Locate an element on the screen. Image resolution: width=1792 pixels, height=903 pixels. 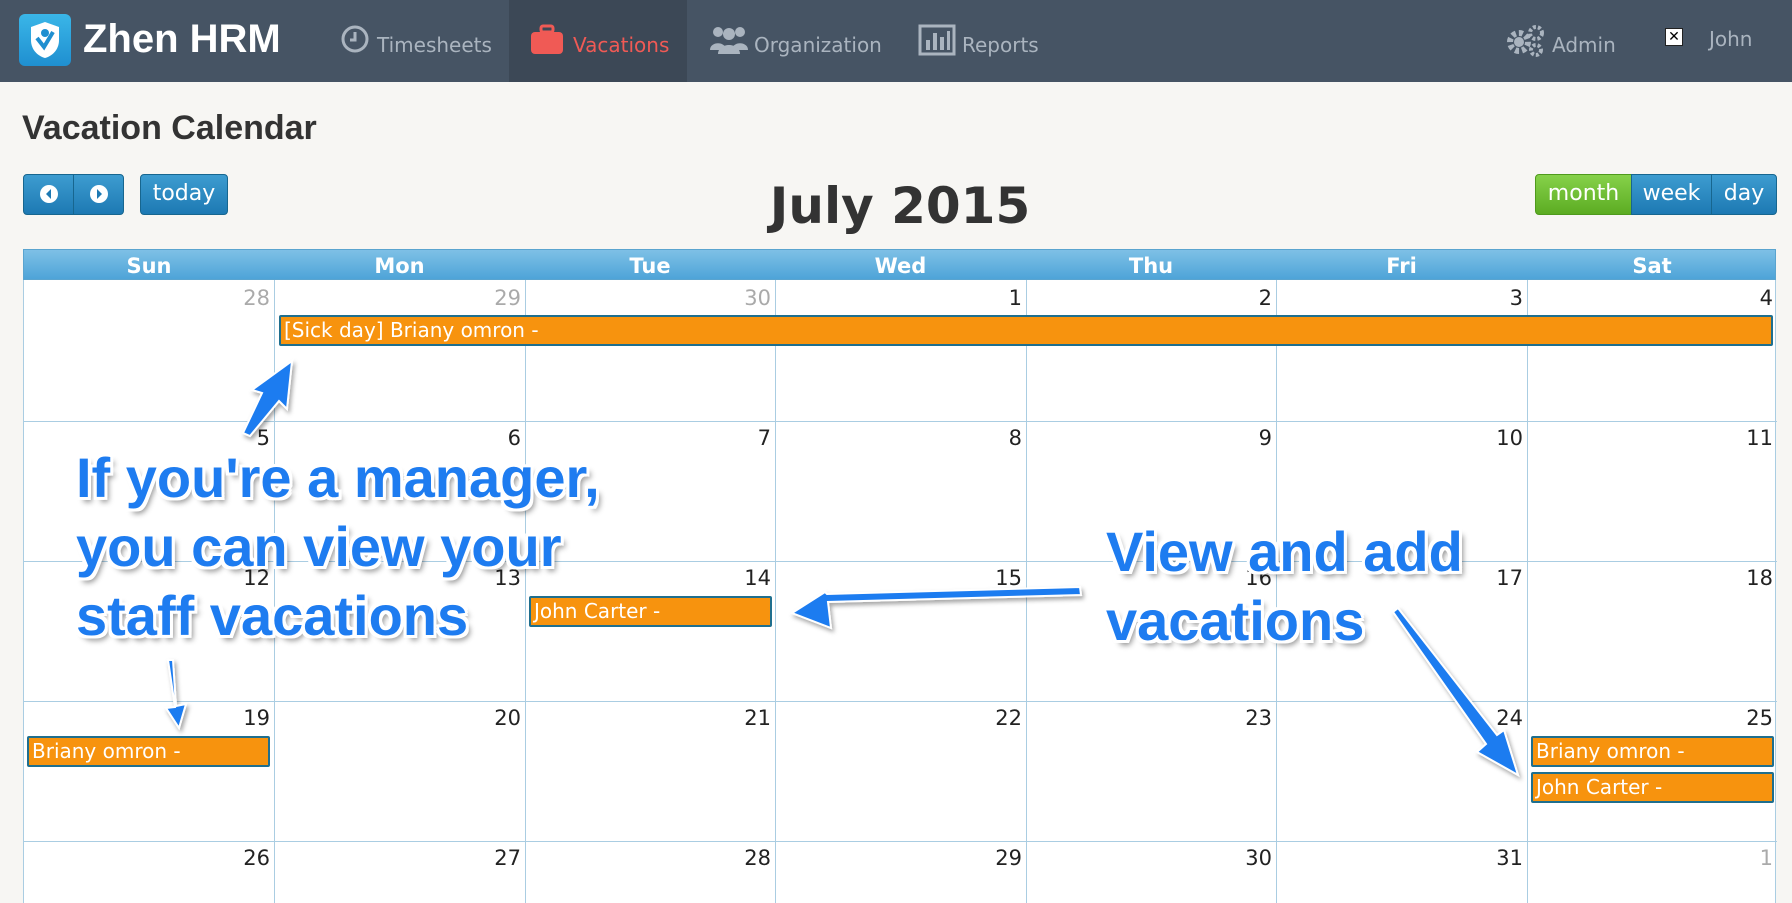
callout-line: If you're a manager, is located at coordinates (338, 477).